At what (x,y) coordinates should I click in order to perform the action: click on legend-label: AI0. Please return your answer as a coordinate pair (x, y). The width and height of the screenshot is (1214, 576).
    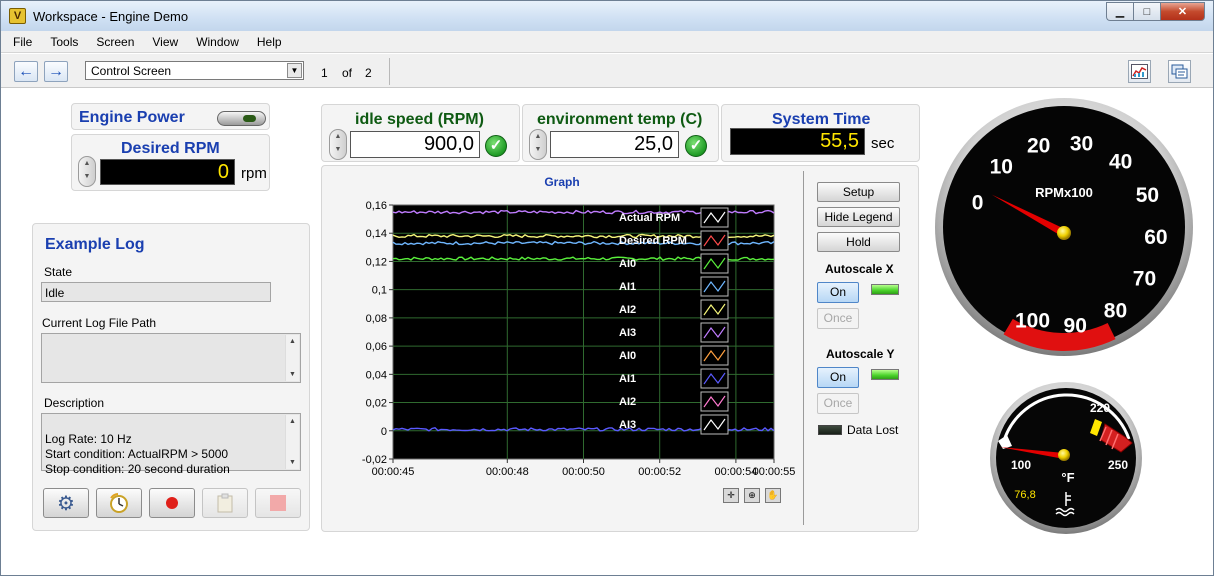
    Looking at the image, I should click on (627, 264).